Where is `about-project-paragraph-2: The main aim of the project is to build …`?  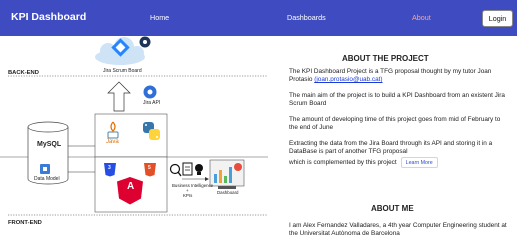
about-project-paragraph-2: The main aim of the project is to build … is located at coordinates (397, 100).